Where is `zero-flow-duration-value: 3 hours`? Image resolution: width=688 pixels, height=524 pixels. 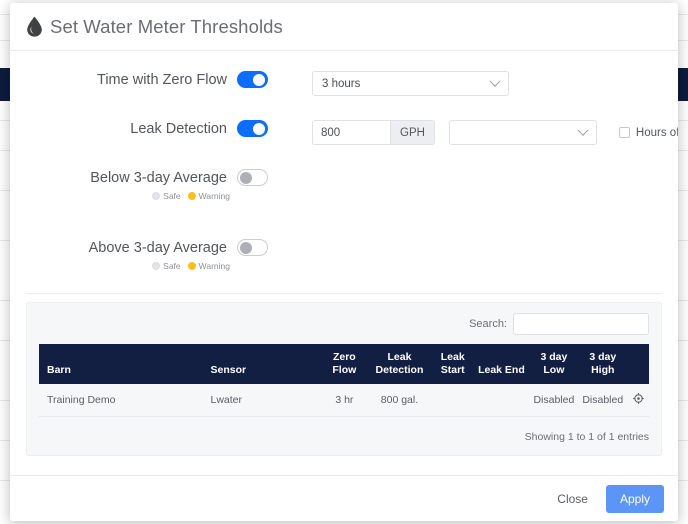
zero-flow-duration-value: 3 hours is located at coordinates (341, 83).